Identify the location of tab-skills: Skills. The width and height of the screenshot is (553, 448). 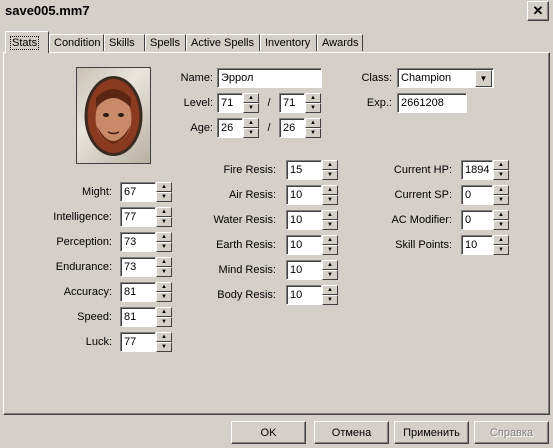
(124, 42).